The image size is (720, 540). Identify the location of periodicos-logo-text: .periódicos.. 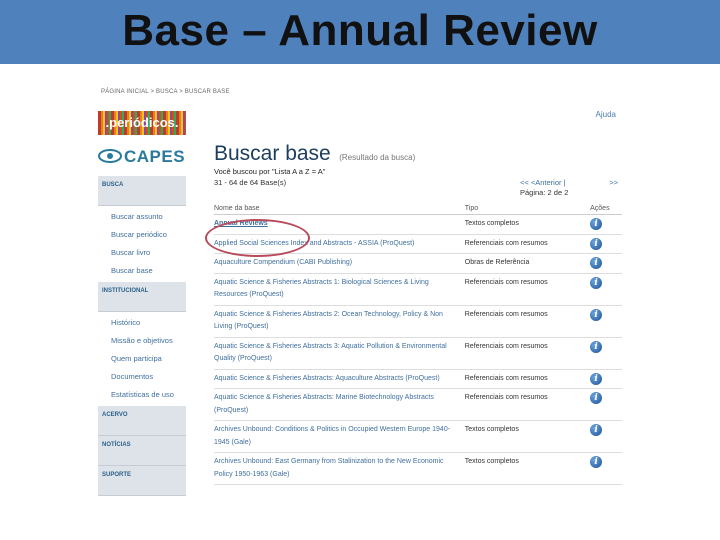
(142, 122).